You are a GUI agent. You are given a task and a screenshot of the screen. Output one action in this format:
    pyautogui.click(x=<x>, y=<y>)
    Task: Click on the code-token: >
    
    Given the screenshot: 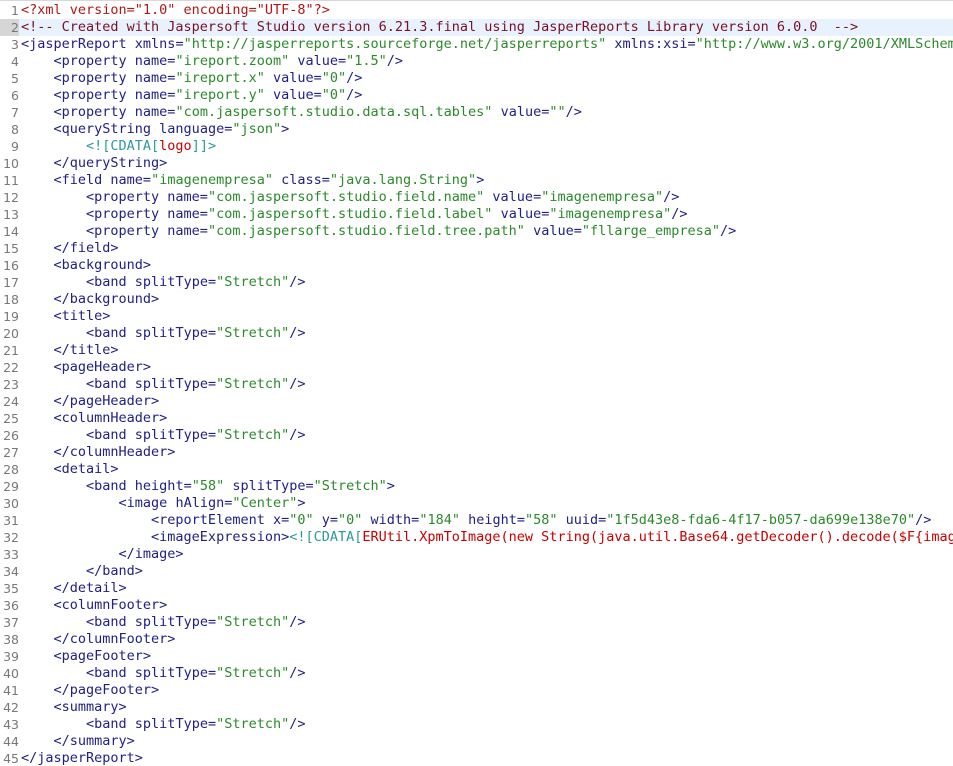 What is the action you would take?
    pyautogui.click(x=480, y=180)
    